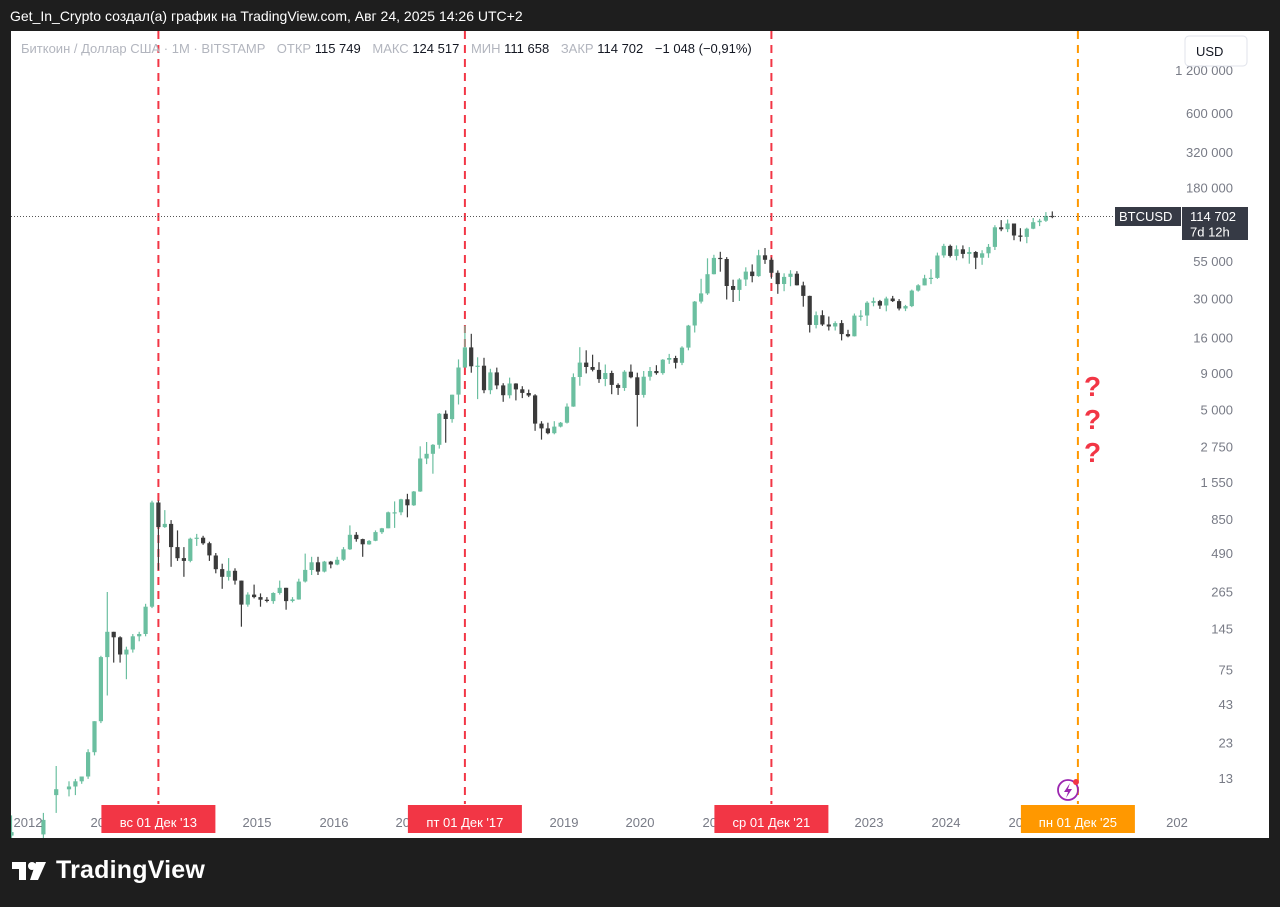  Describe the element at coordinates (772, 822) in the screenshot. I see `cycle-marker-label: ср 01 Дек '21` at that location.